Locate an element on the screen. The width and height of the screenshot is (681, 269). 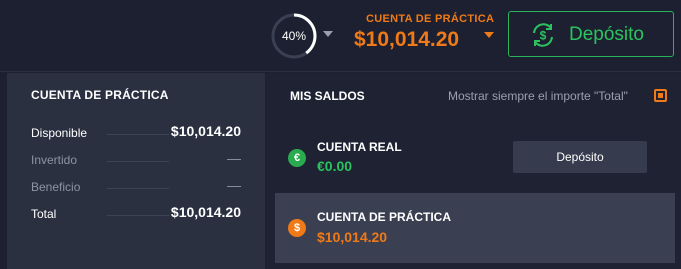
deposit-button: $ Depósito is located at coordinates (591, 34).